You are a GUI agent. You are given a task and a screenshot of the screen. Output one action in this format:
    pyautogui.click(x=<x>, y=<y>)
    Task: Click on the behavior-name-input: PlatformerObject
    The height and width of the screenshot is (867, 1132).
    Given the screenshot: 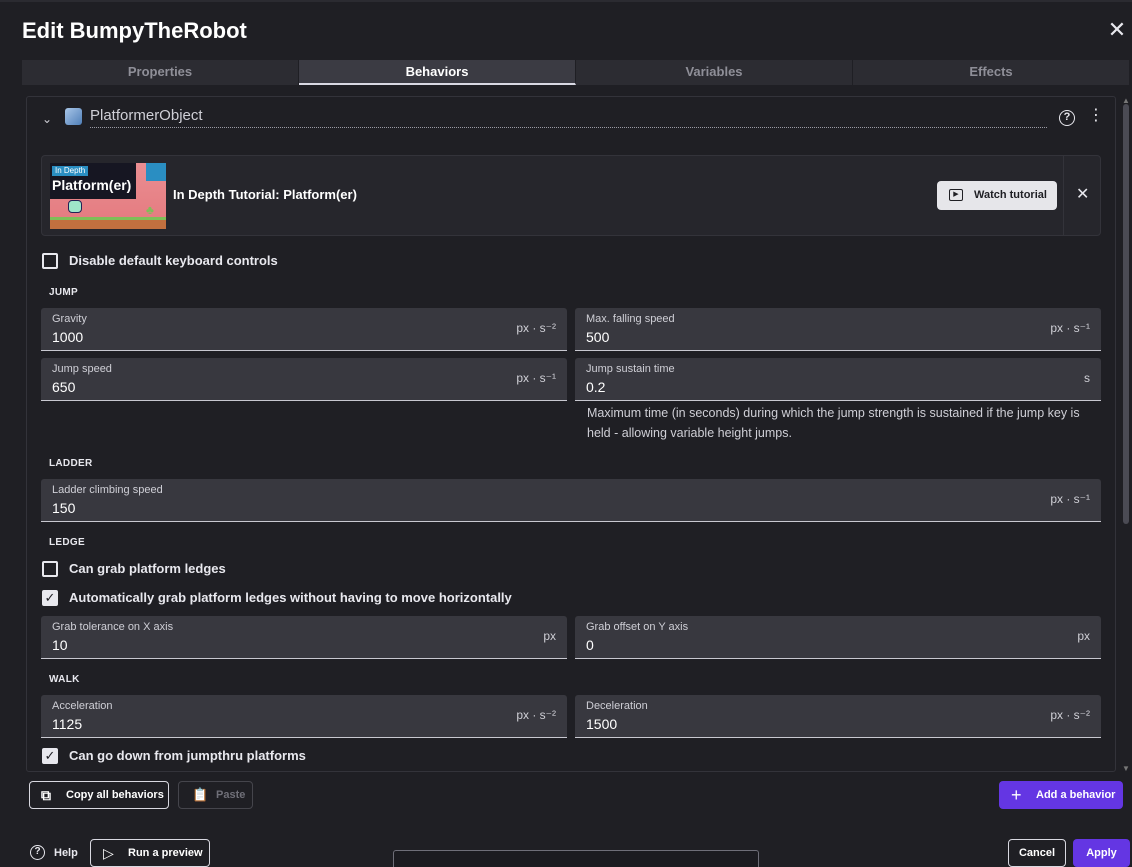 What is the action you would take?
    pyautogui.click(x=568, y=116)
    